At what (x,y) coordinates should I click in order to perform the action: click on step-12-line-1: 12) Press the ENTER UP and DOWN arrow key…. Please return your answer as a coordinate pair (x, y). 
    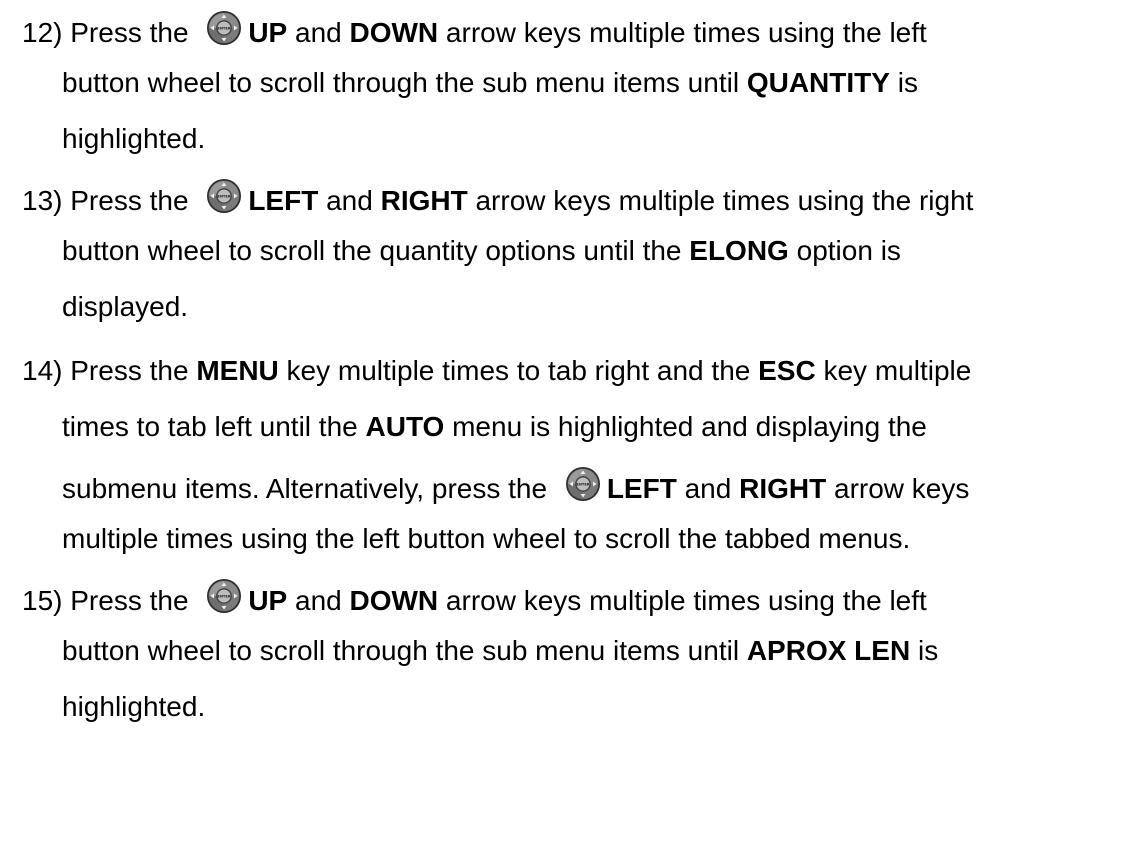
    Looking at the image, I should click on (474, 29).